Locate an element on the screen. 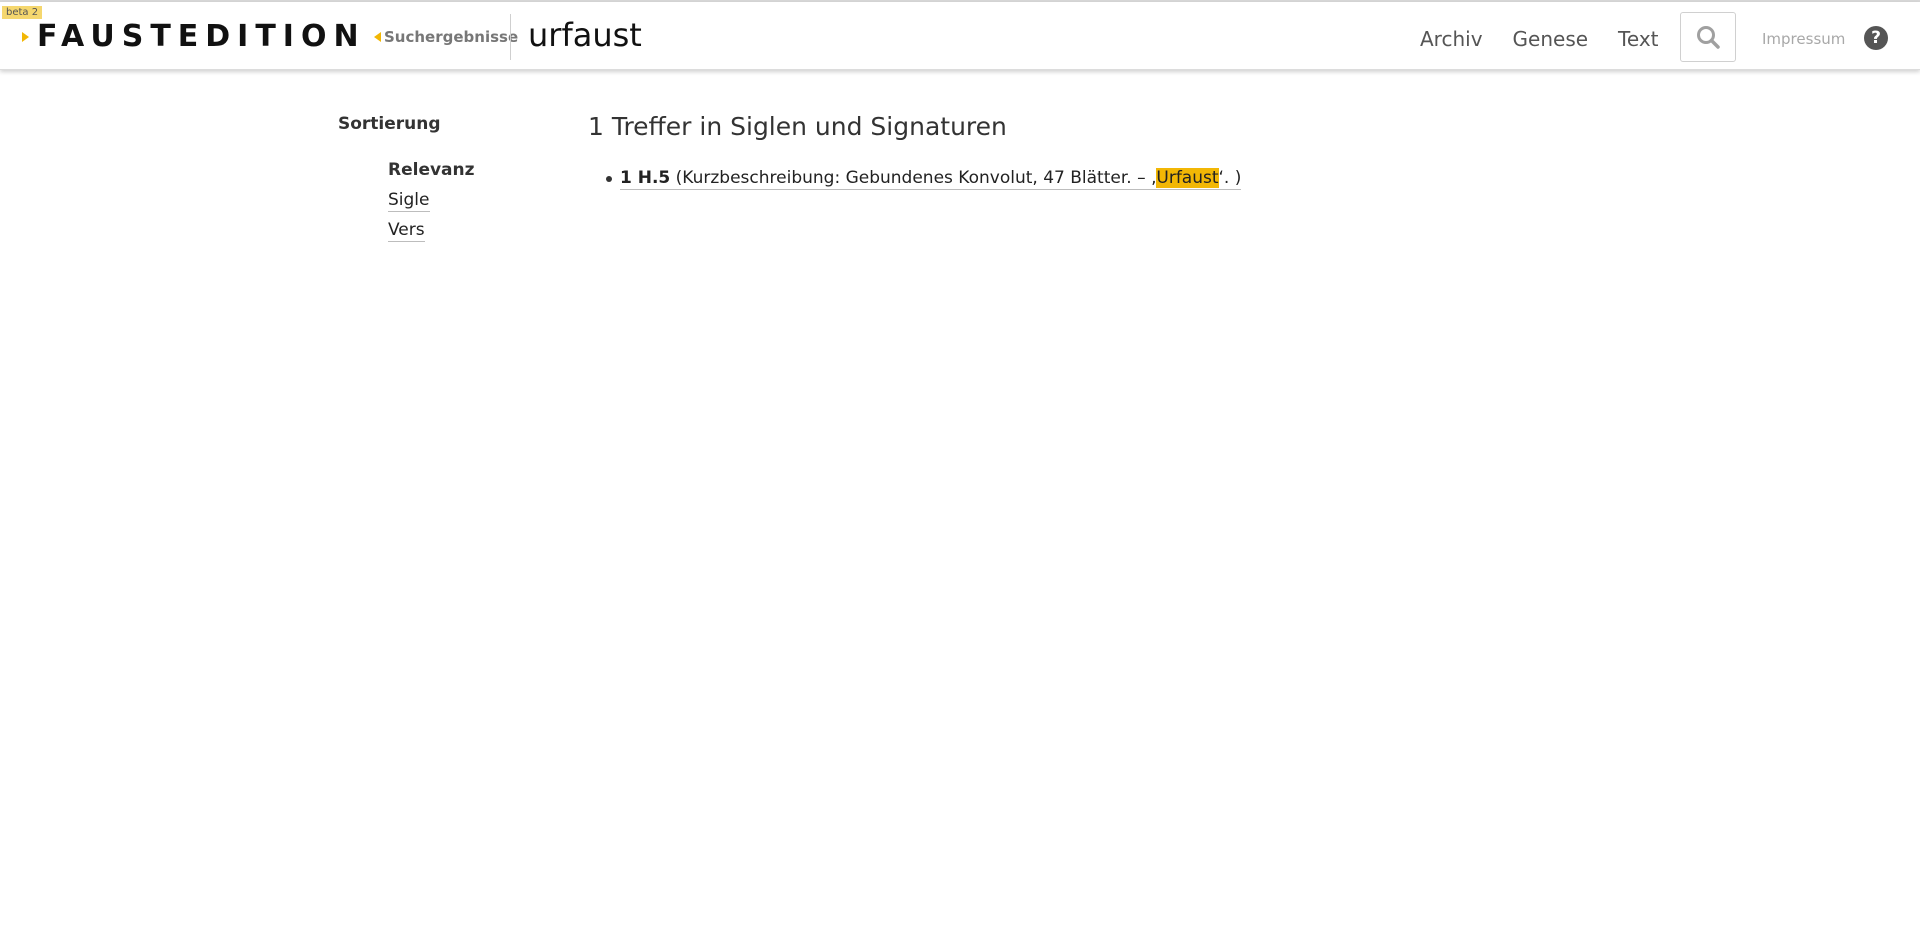  sort-options: Relevanz Sigle Vers is located at coordinates (431, 205).